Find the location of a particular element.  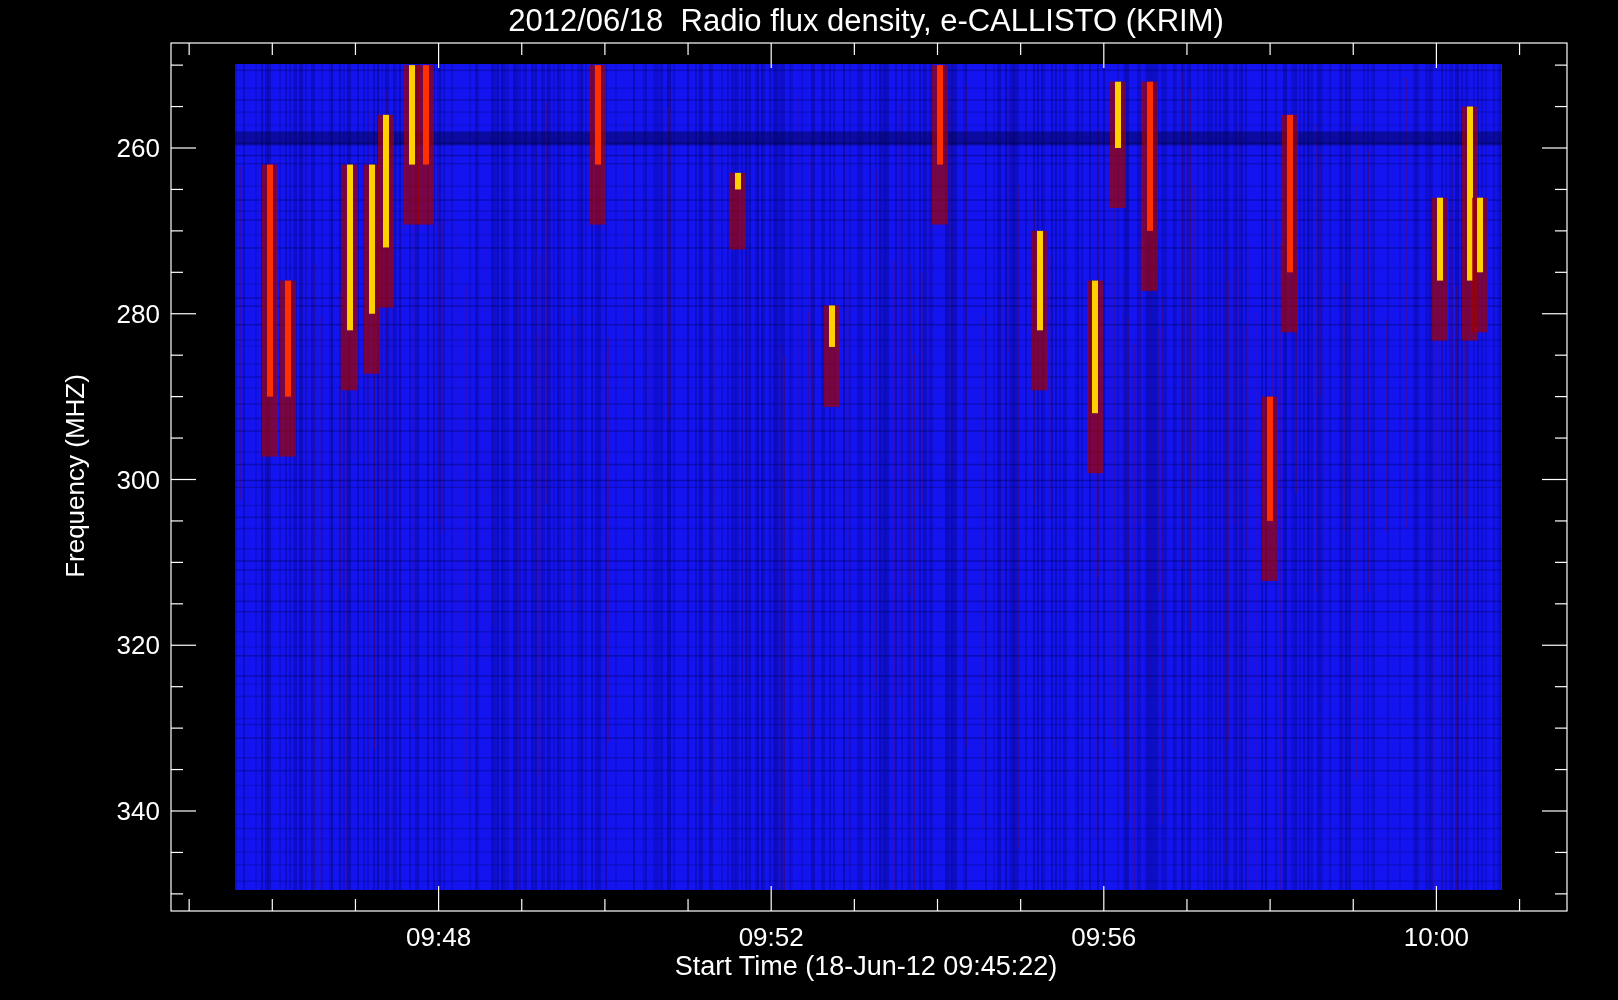

x-axis-label: Start Time (18-Jun-12 09:45:22) is located at coordinates (866, 966).